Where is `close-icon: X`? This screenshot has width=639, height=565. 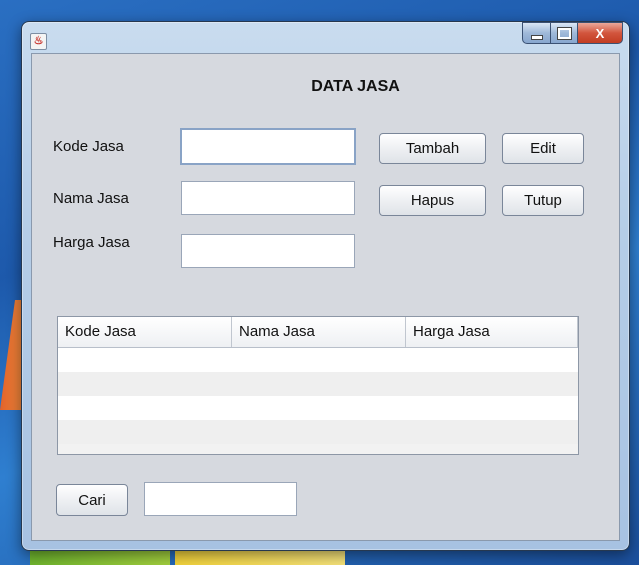 close-icon: X is located at coordinates (600, 33).